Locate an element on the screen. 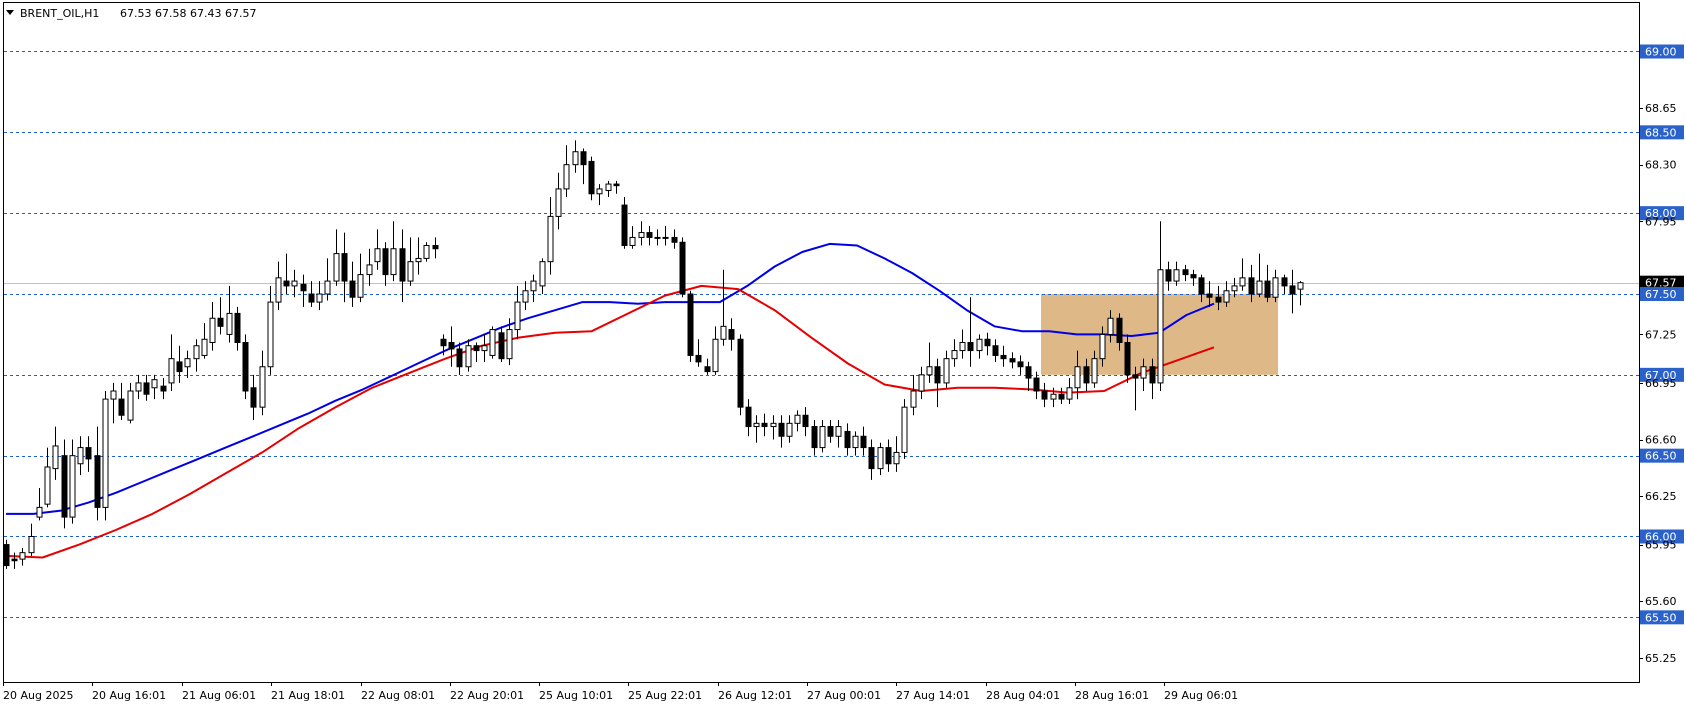 The width and height of the screenshot is (1686, 704). y-tick-label: 68.65 is located at coordinates (1661, 108).